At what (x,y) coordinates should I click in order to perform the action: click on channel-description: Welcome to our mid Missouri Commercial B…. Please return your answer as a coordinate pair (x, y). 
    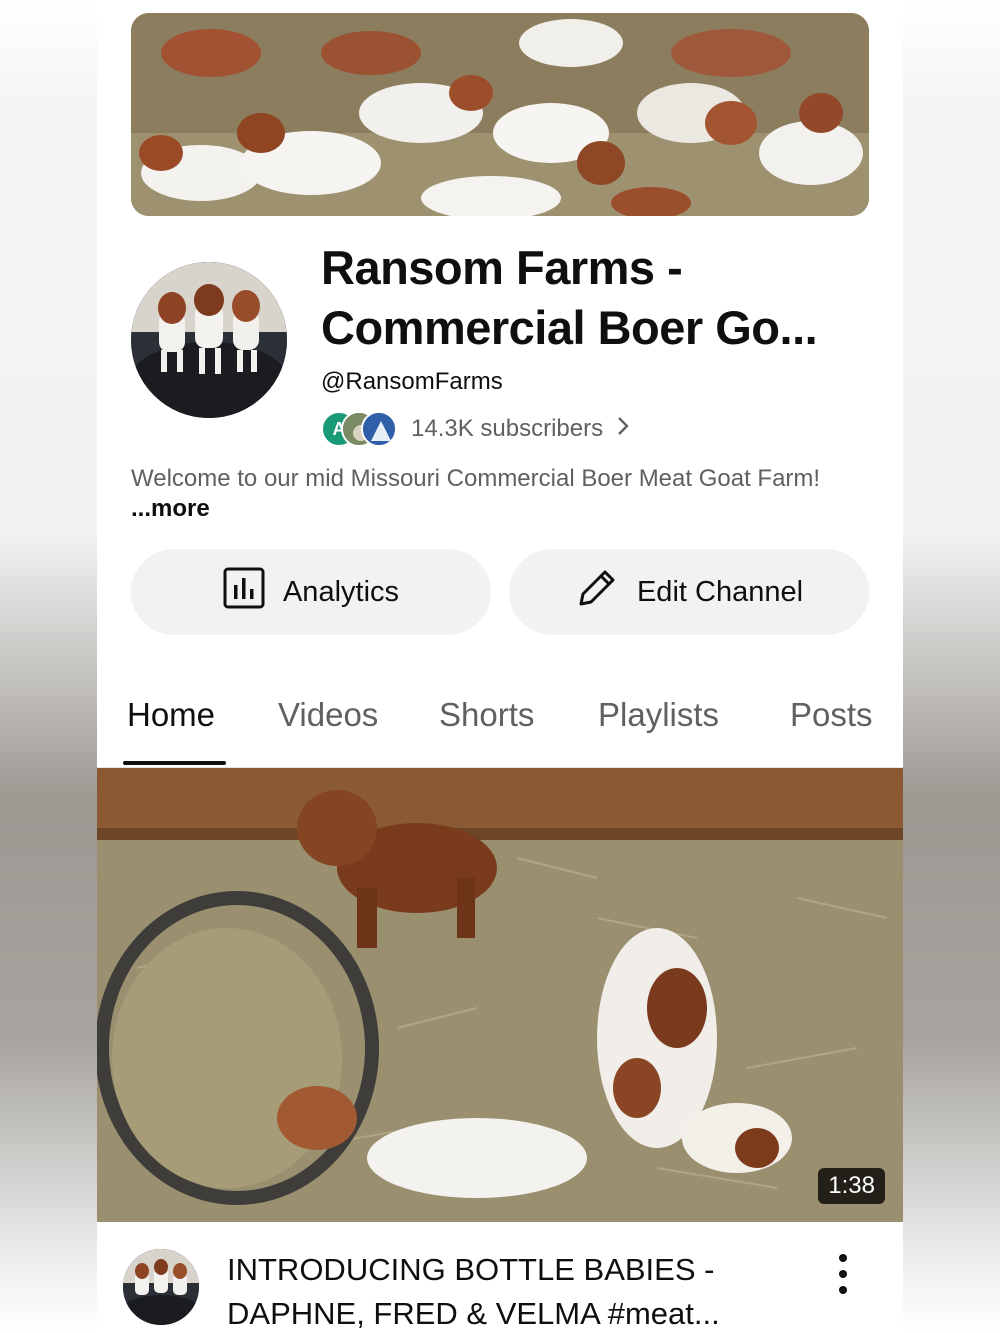
    Looking at the image, I should click on (496, 494).